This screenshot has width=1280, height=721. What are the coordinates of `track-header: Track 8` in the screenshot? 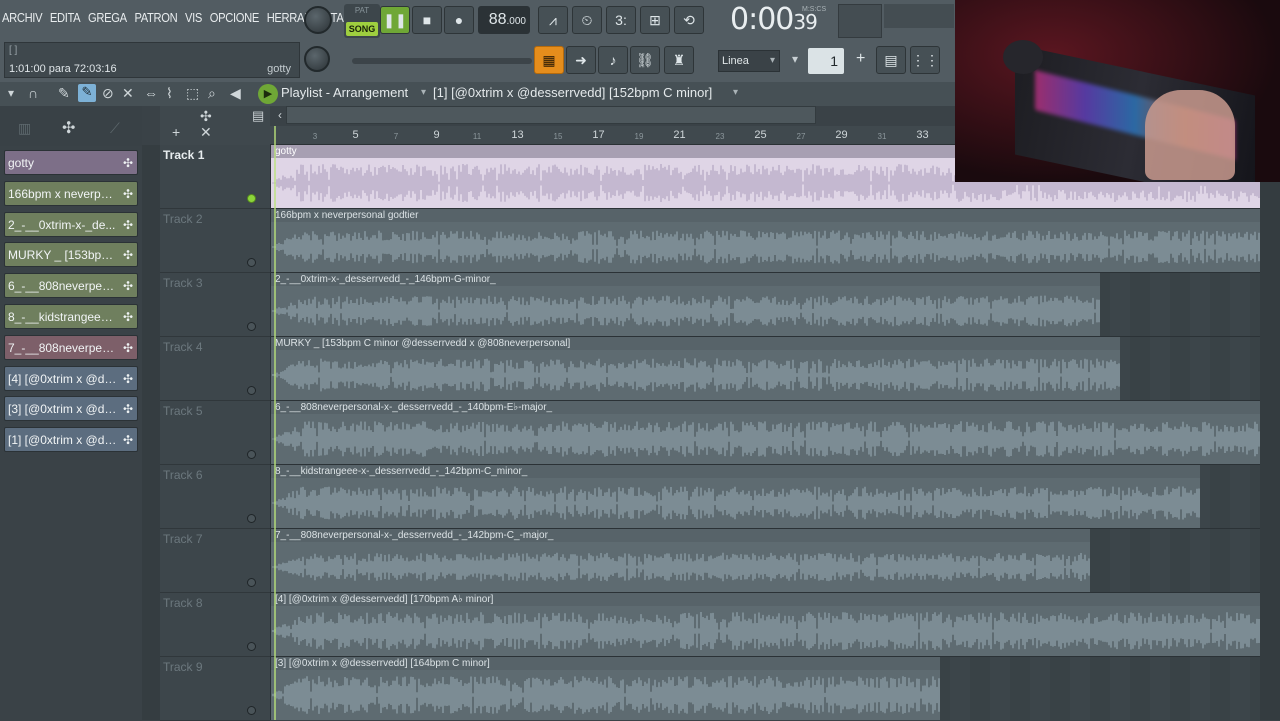 It's located at (215, 625).